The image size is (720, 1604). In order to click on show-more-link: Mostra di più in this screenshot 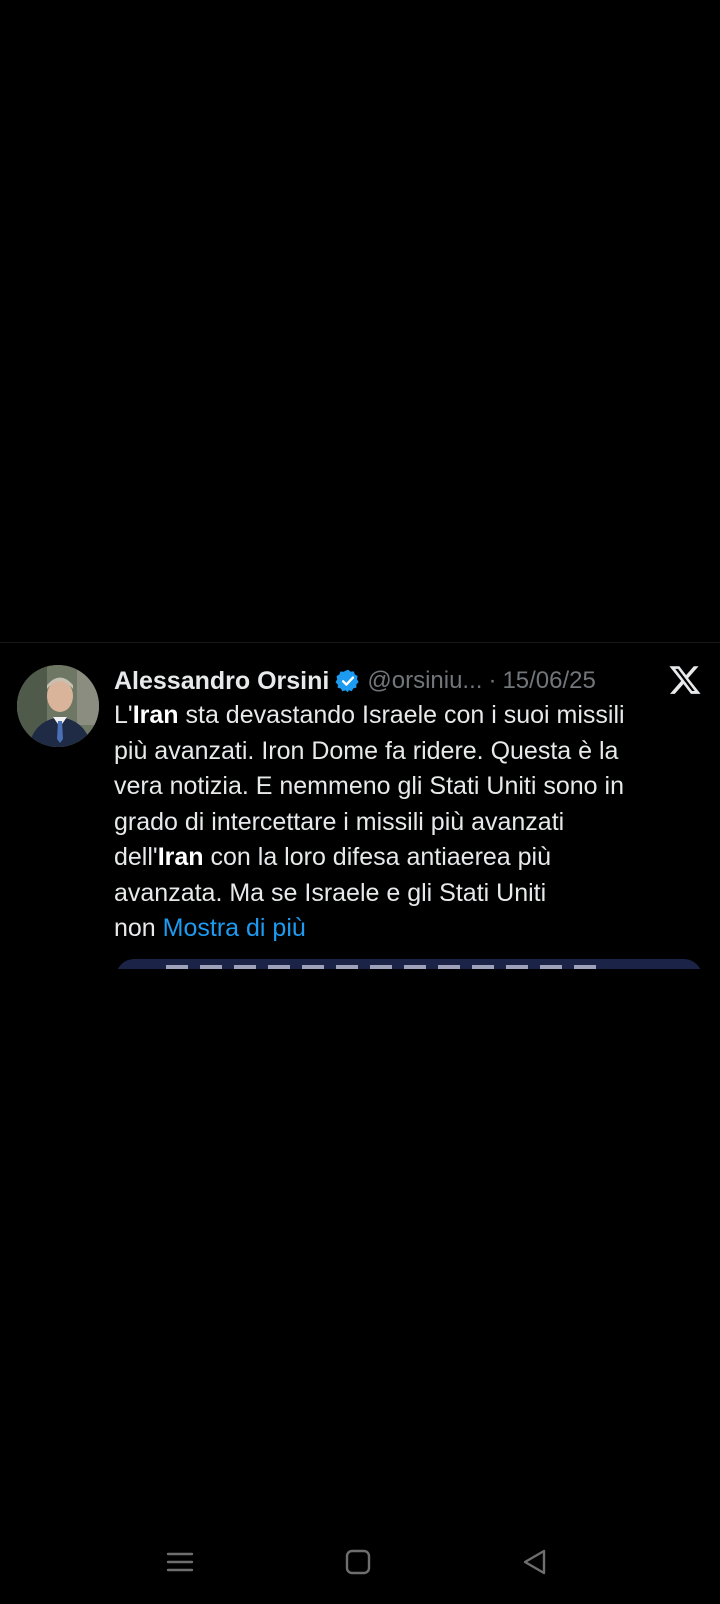, I will do `click(234, 928)`.